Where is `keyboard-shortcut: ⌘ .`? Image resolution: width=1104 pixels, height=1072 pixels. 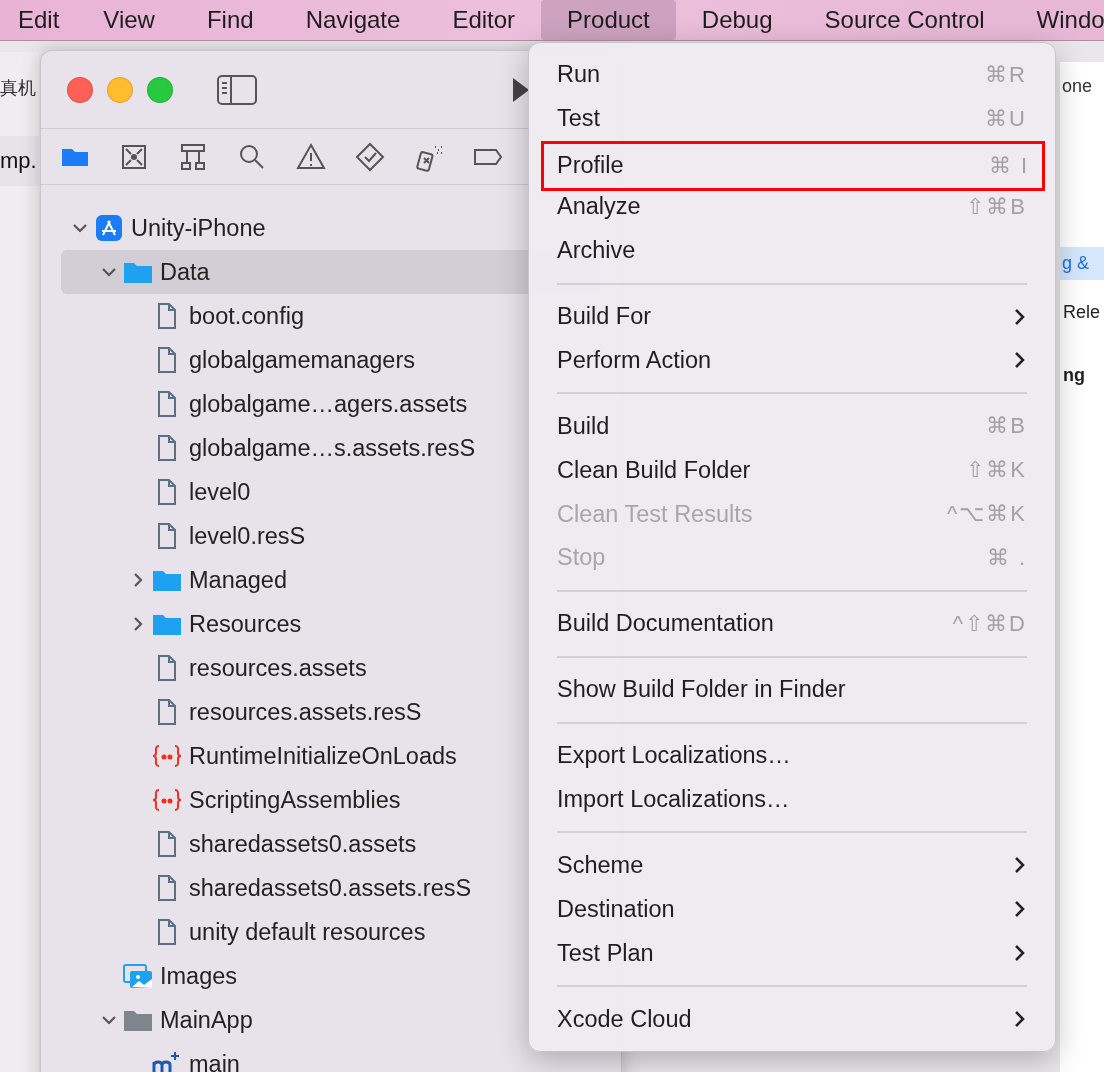 keyboard-shortcut: ⌘ . is located at coordinates (1006, 557).